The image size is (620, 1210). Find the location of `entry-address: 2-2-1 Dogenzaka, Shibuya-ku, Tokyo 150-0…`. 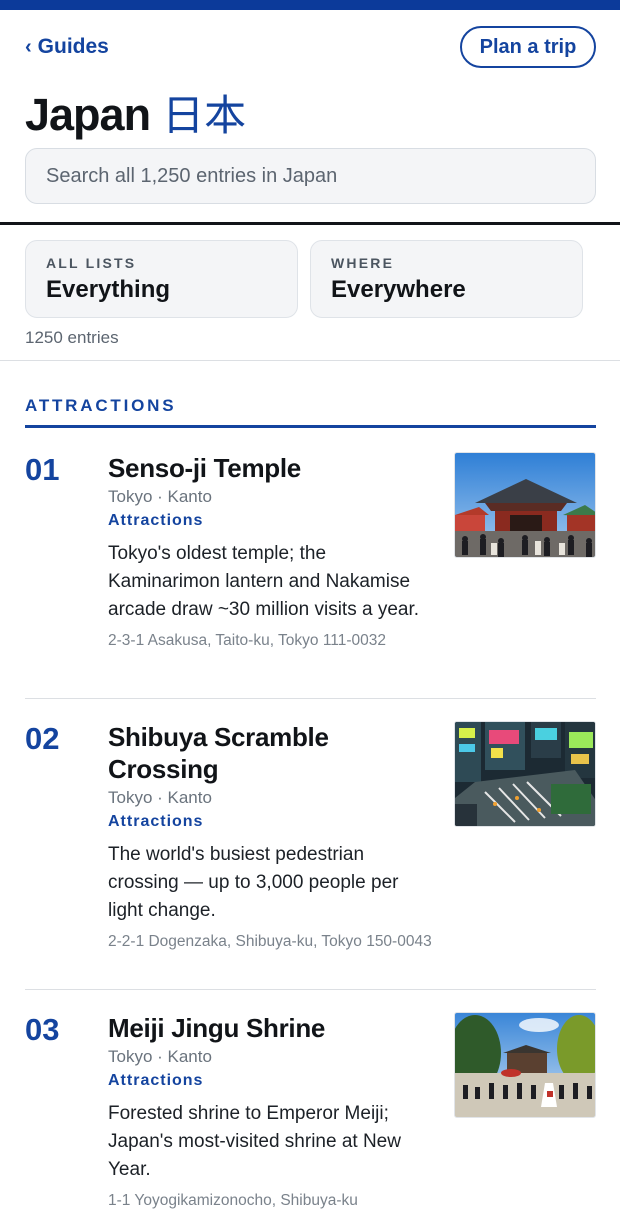

entry-address: 2-2-1 Dogenzaka, Shibuya-ku, Tokyo 150-0… is located at coordinates (270, 941).